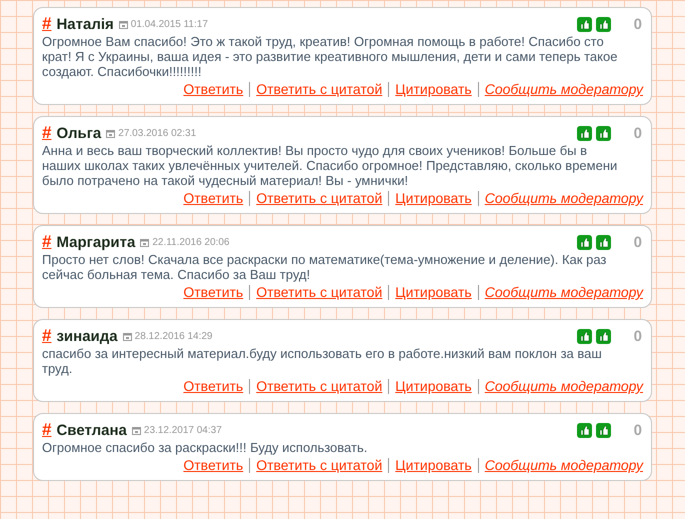 Image resolution: width=685 pixels, height=519 pixels. I want to click on comment-text: Огромное Вам спасибо! Это ж такой труд, креатив! Огромная помощь в работе! Спасибо сто крат! Я с Украины, ваша идея - это развитие креативного мышления, дети и сами теперь такое создают. Спасибочки!!!!!!!!!, so click(330, 56).